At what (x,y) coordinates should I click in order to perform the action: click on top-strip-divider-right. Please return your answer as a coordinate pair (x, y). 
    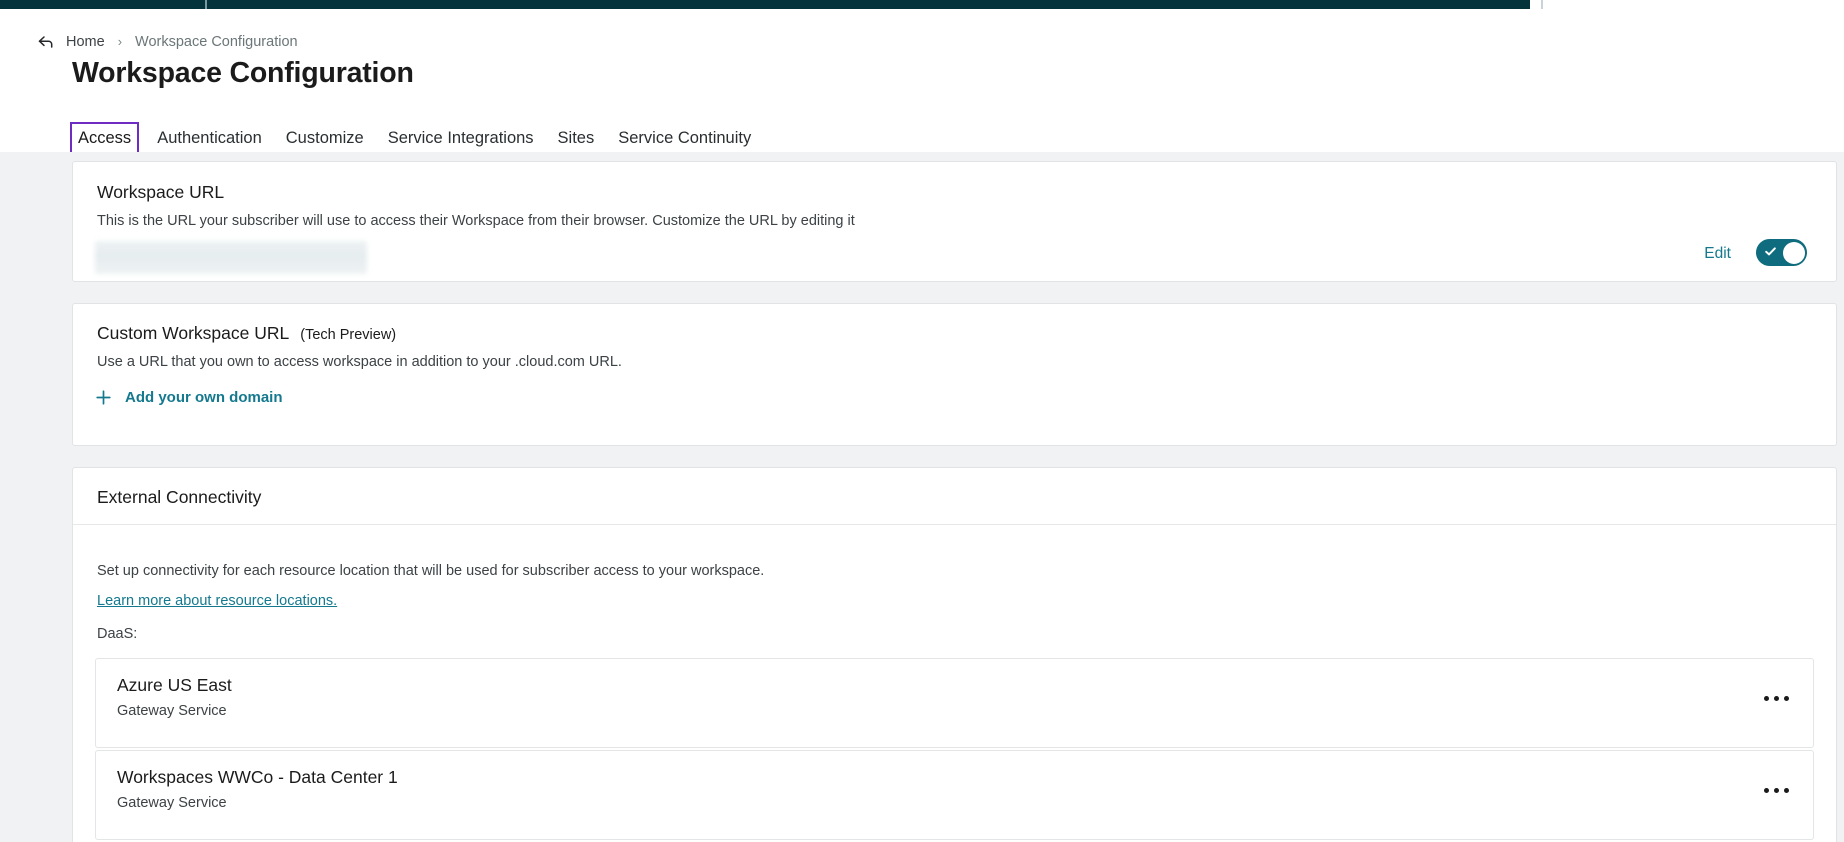
    Looking at the image, I should click on (1542, 4).